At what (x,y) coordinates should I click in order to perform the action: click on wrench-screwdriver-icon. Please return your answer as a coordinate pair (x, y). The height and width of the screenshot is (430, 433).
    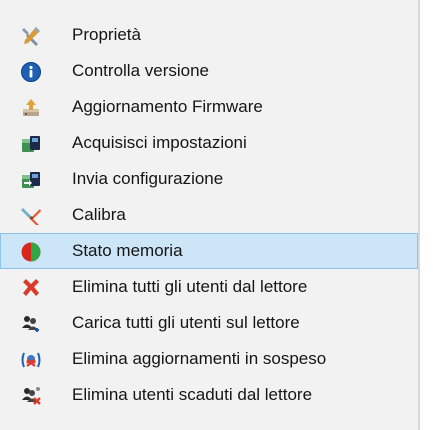
    Looking at the image, I should click on (31, 36).